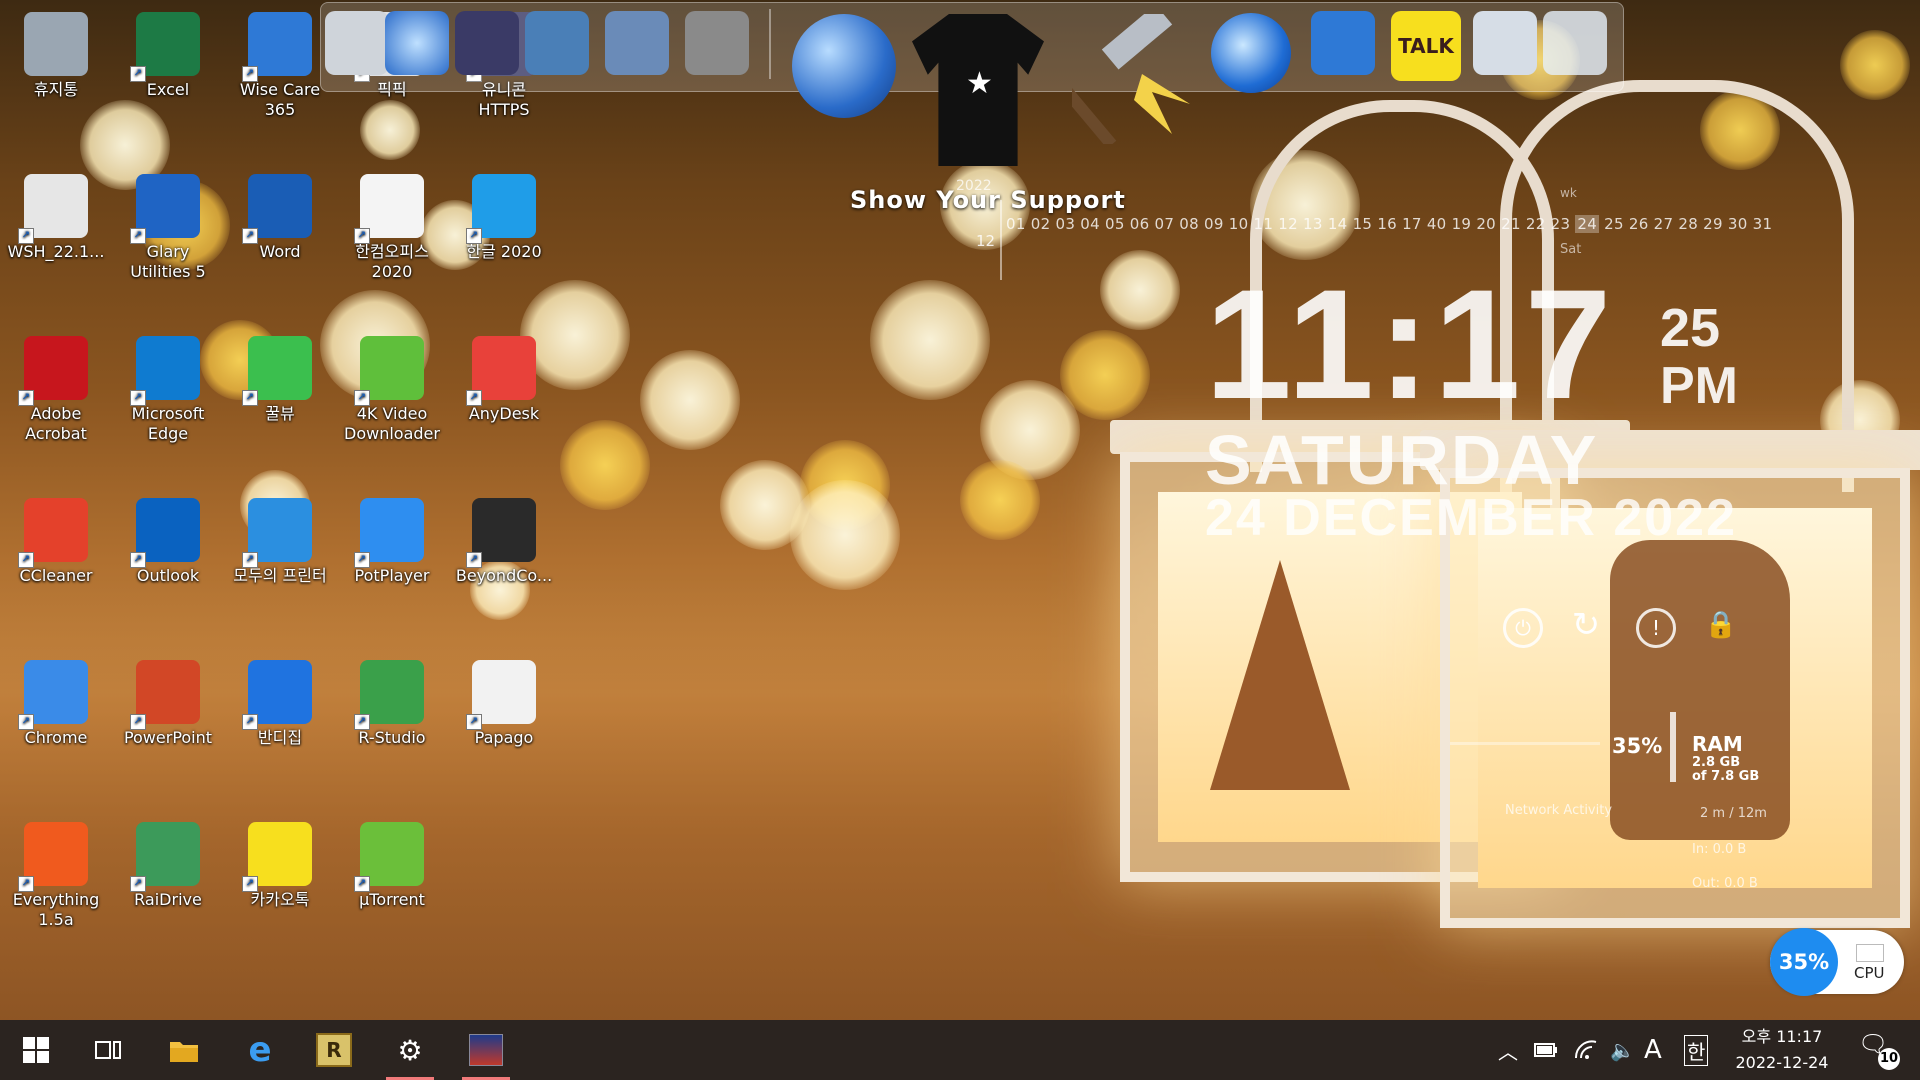 The image size is (1920, 1080). I want to click on power-icon: ⏻, so click(1523, 628).